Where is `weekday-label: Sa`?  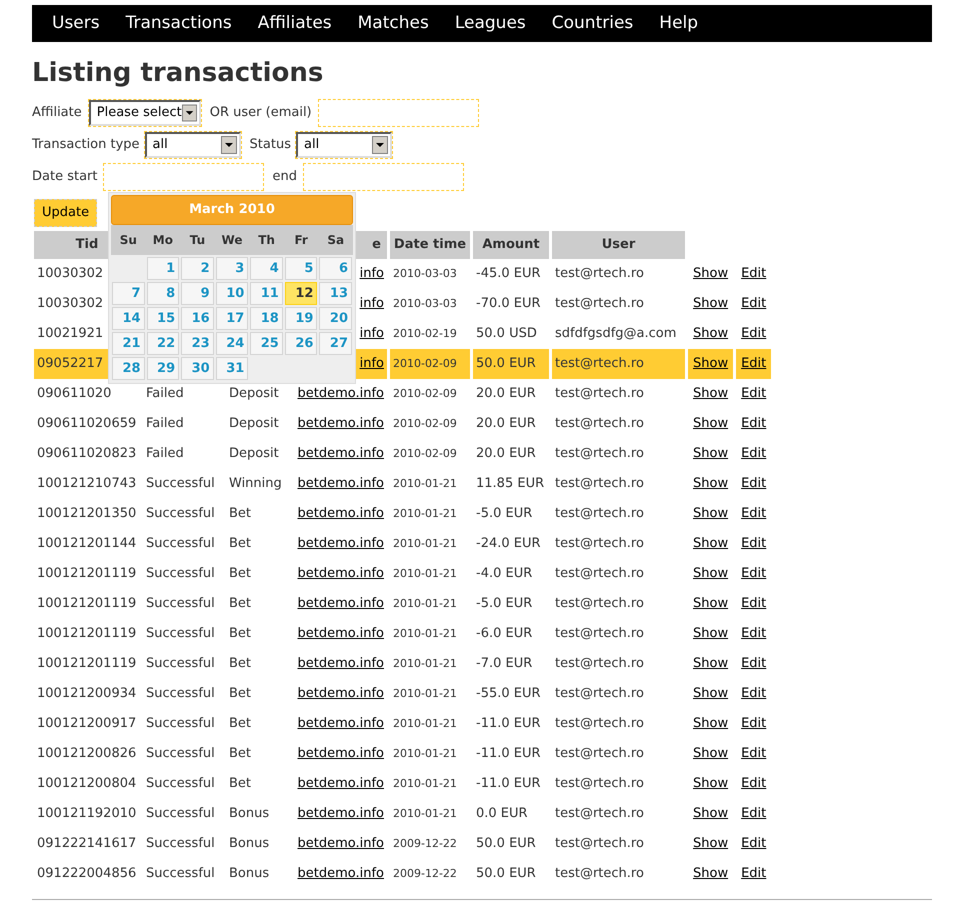
weekday-label: Sa is located at coordinates (336, 240).